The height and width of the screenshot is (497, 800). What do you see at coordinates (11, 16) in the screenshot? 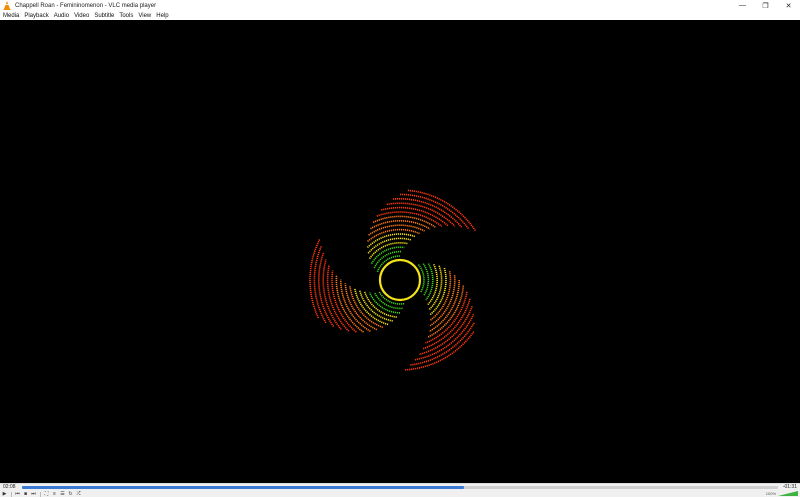
I see `menu-media: Media` at bounding box center [11, 16].